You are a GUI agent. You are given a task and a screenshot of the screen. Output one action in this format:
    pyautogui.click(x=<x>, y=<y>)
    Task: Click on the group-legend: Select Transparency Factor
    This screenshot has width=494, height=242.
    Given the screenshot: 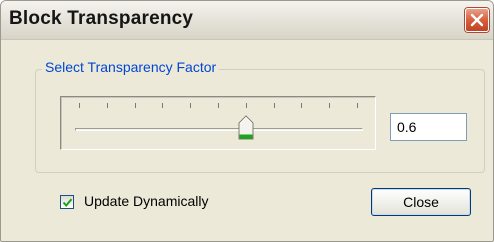 What is the action you would take?
    pyautogui.click(x=131, y=67)
    